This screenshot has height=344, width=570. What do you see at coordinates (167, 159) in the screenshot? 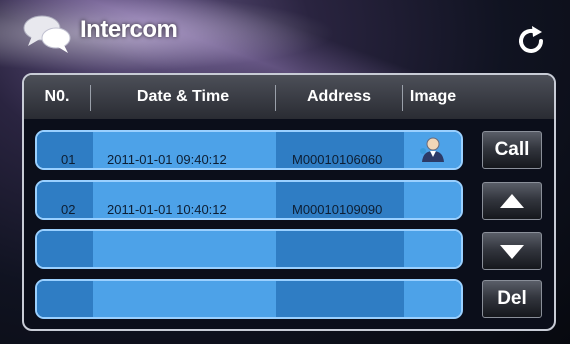
I see `row-datetime: 2011-01-01 09:40:12` at bounding box center [167, 159].